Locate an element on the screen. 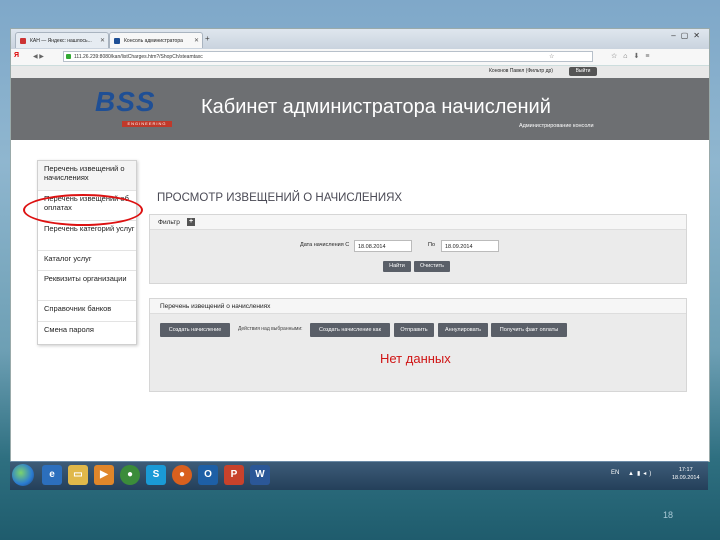  clock: 17:17 18.09.2014 is located at coordinates (686, 474).